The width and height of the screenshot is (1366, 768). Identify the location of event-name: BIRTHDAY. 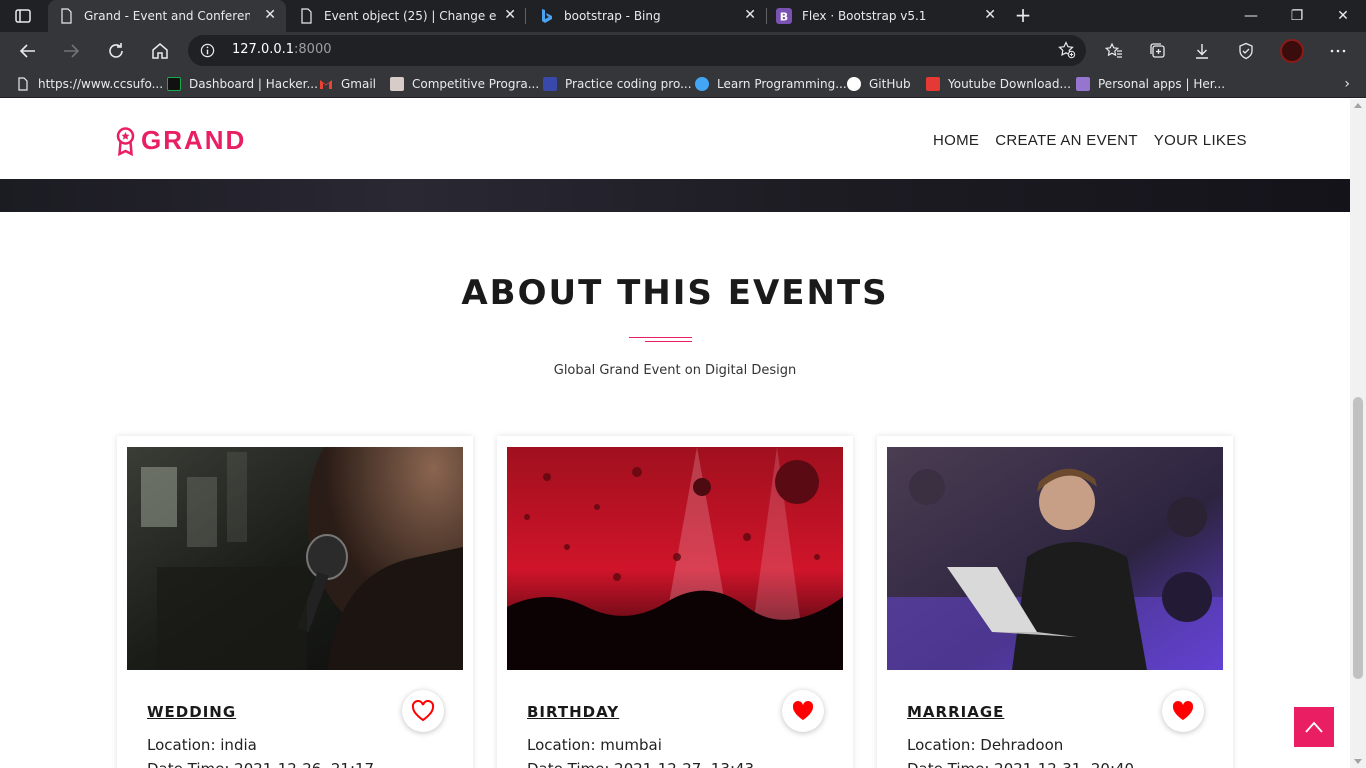
(573, 712).